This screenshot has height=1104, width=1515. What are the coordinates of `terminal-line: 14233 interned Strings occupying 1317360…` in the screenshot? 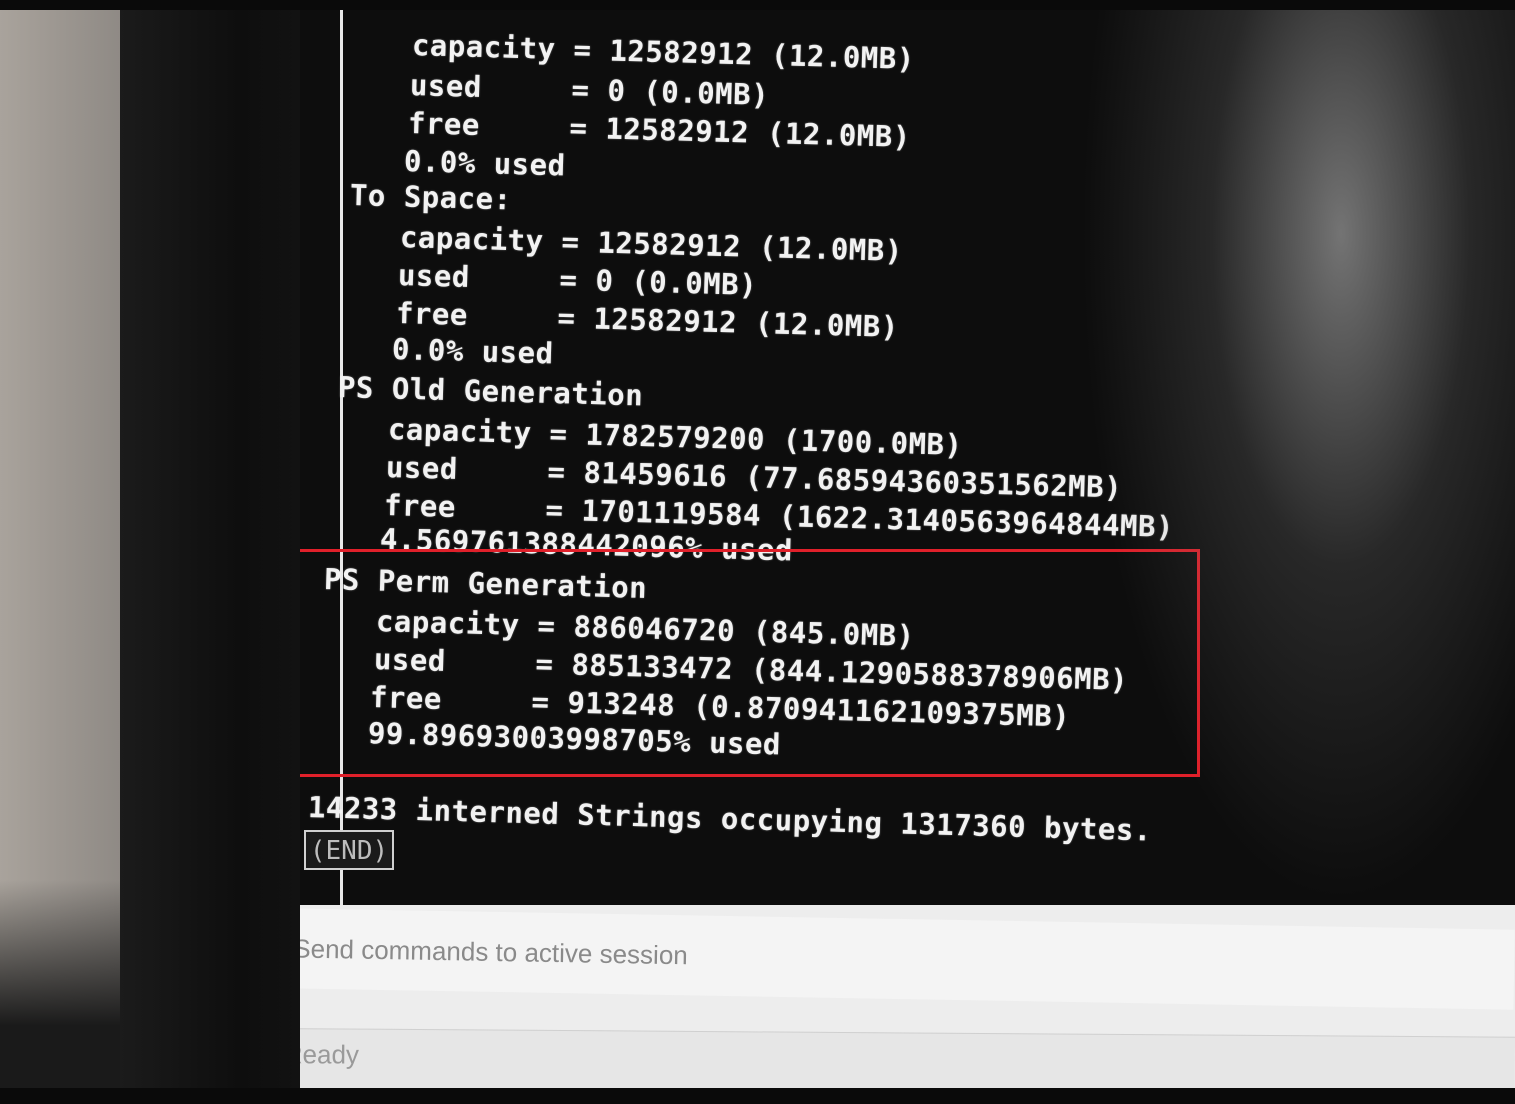 It's located at (730, 819).